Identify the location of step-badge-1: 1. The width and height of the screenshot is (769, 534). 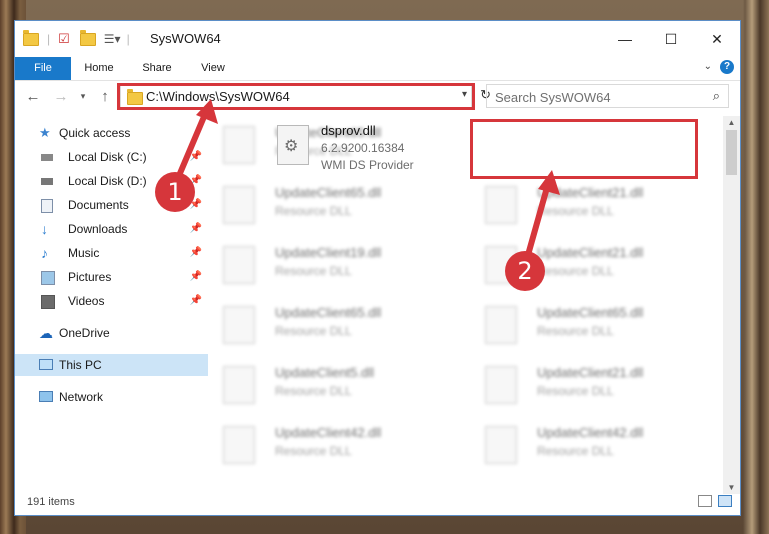
(175, 192).